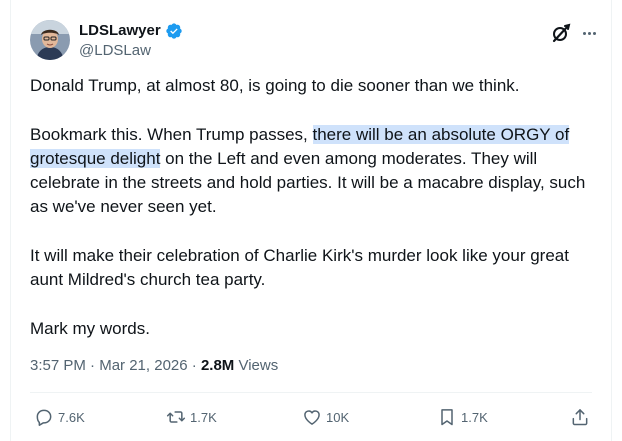  What do you see at coordinates (120, 30) in the screenshot?
I see `display-name: LDSLawyer` at bounding box center [120, 30].